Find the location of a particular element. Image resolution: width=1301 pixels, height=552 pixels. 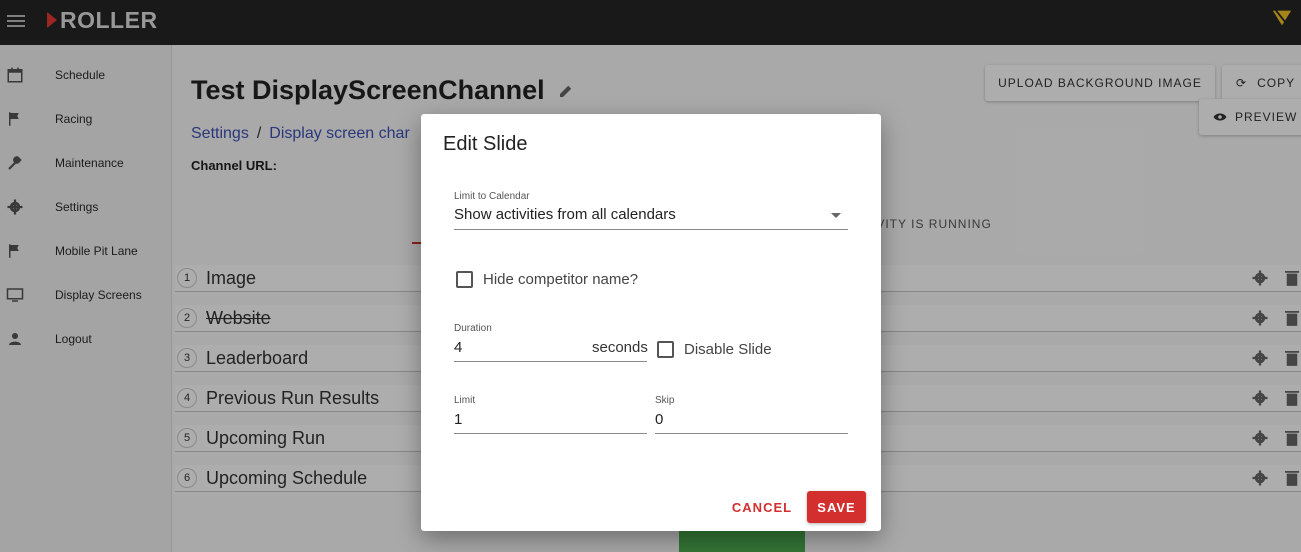

duration-underline is located at coordinates (550, 361).